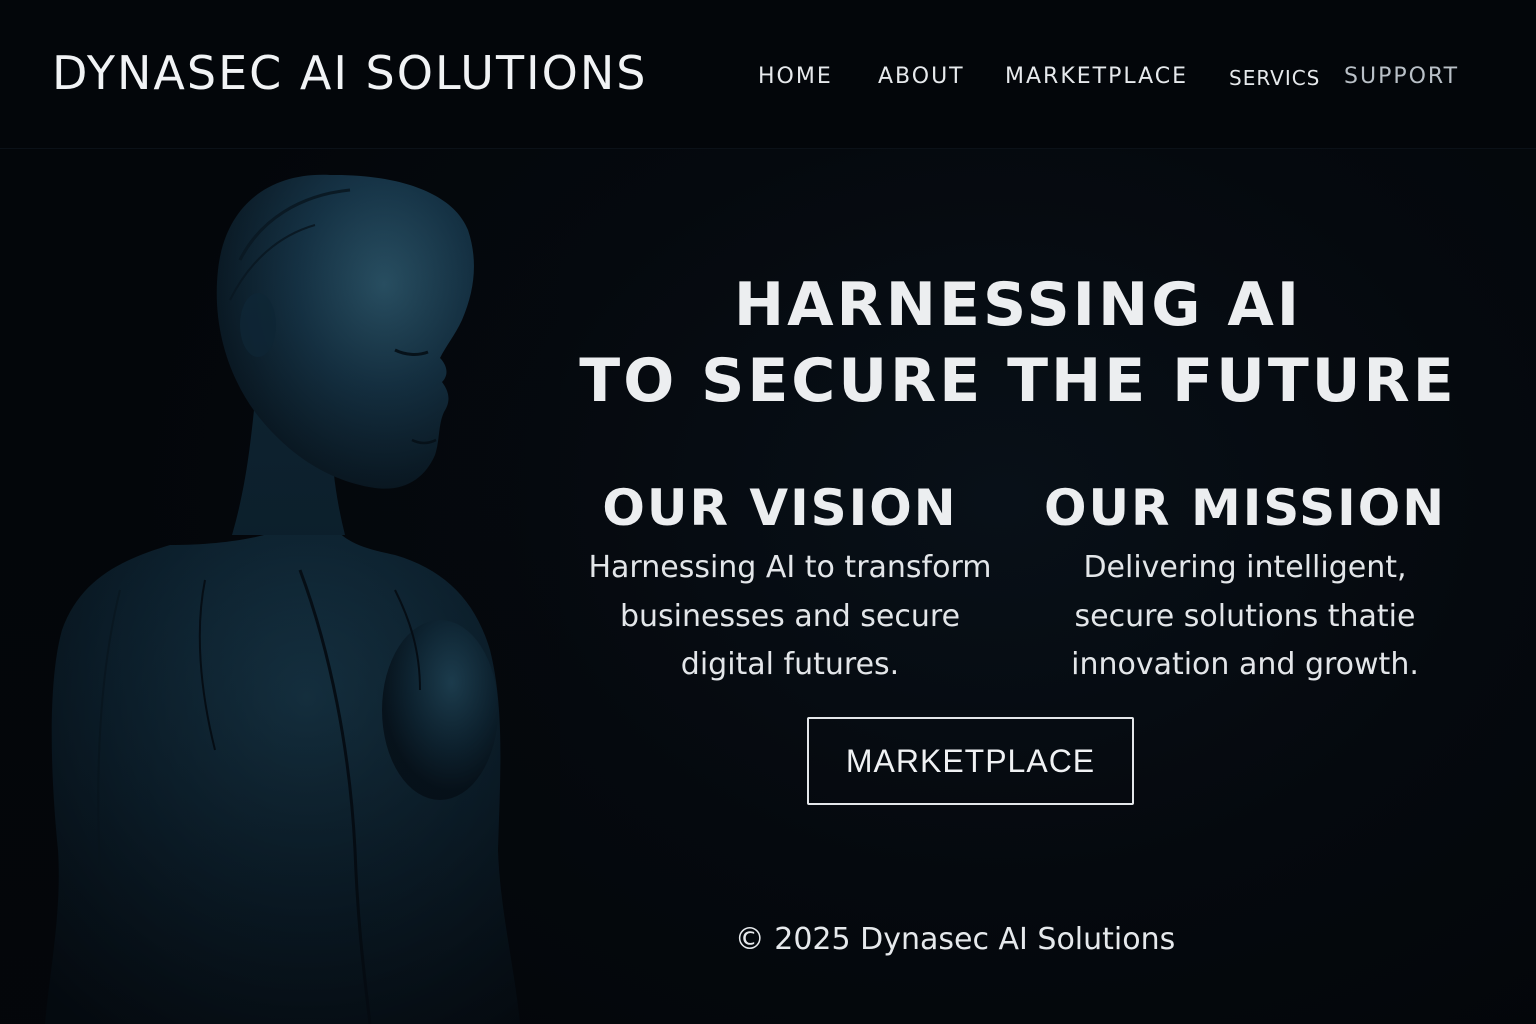 The width and height of the screenshot is (1536, 1024). Describe the element at coordinates (1096, 76) in the screenshot. I see `nav-marketplace-link: MARKETPLACE` at that location.